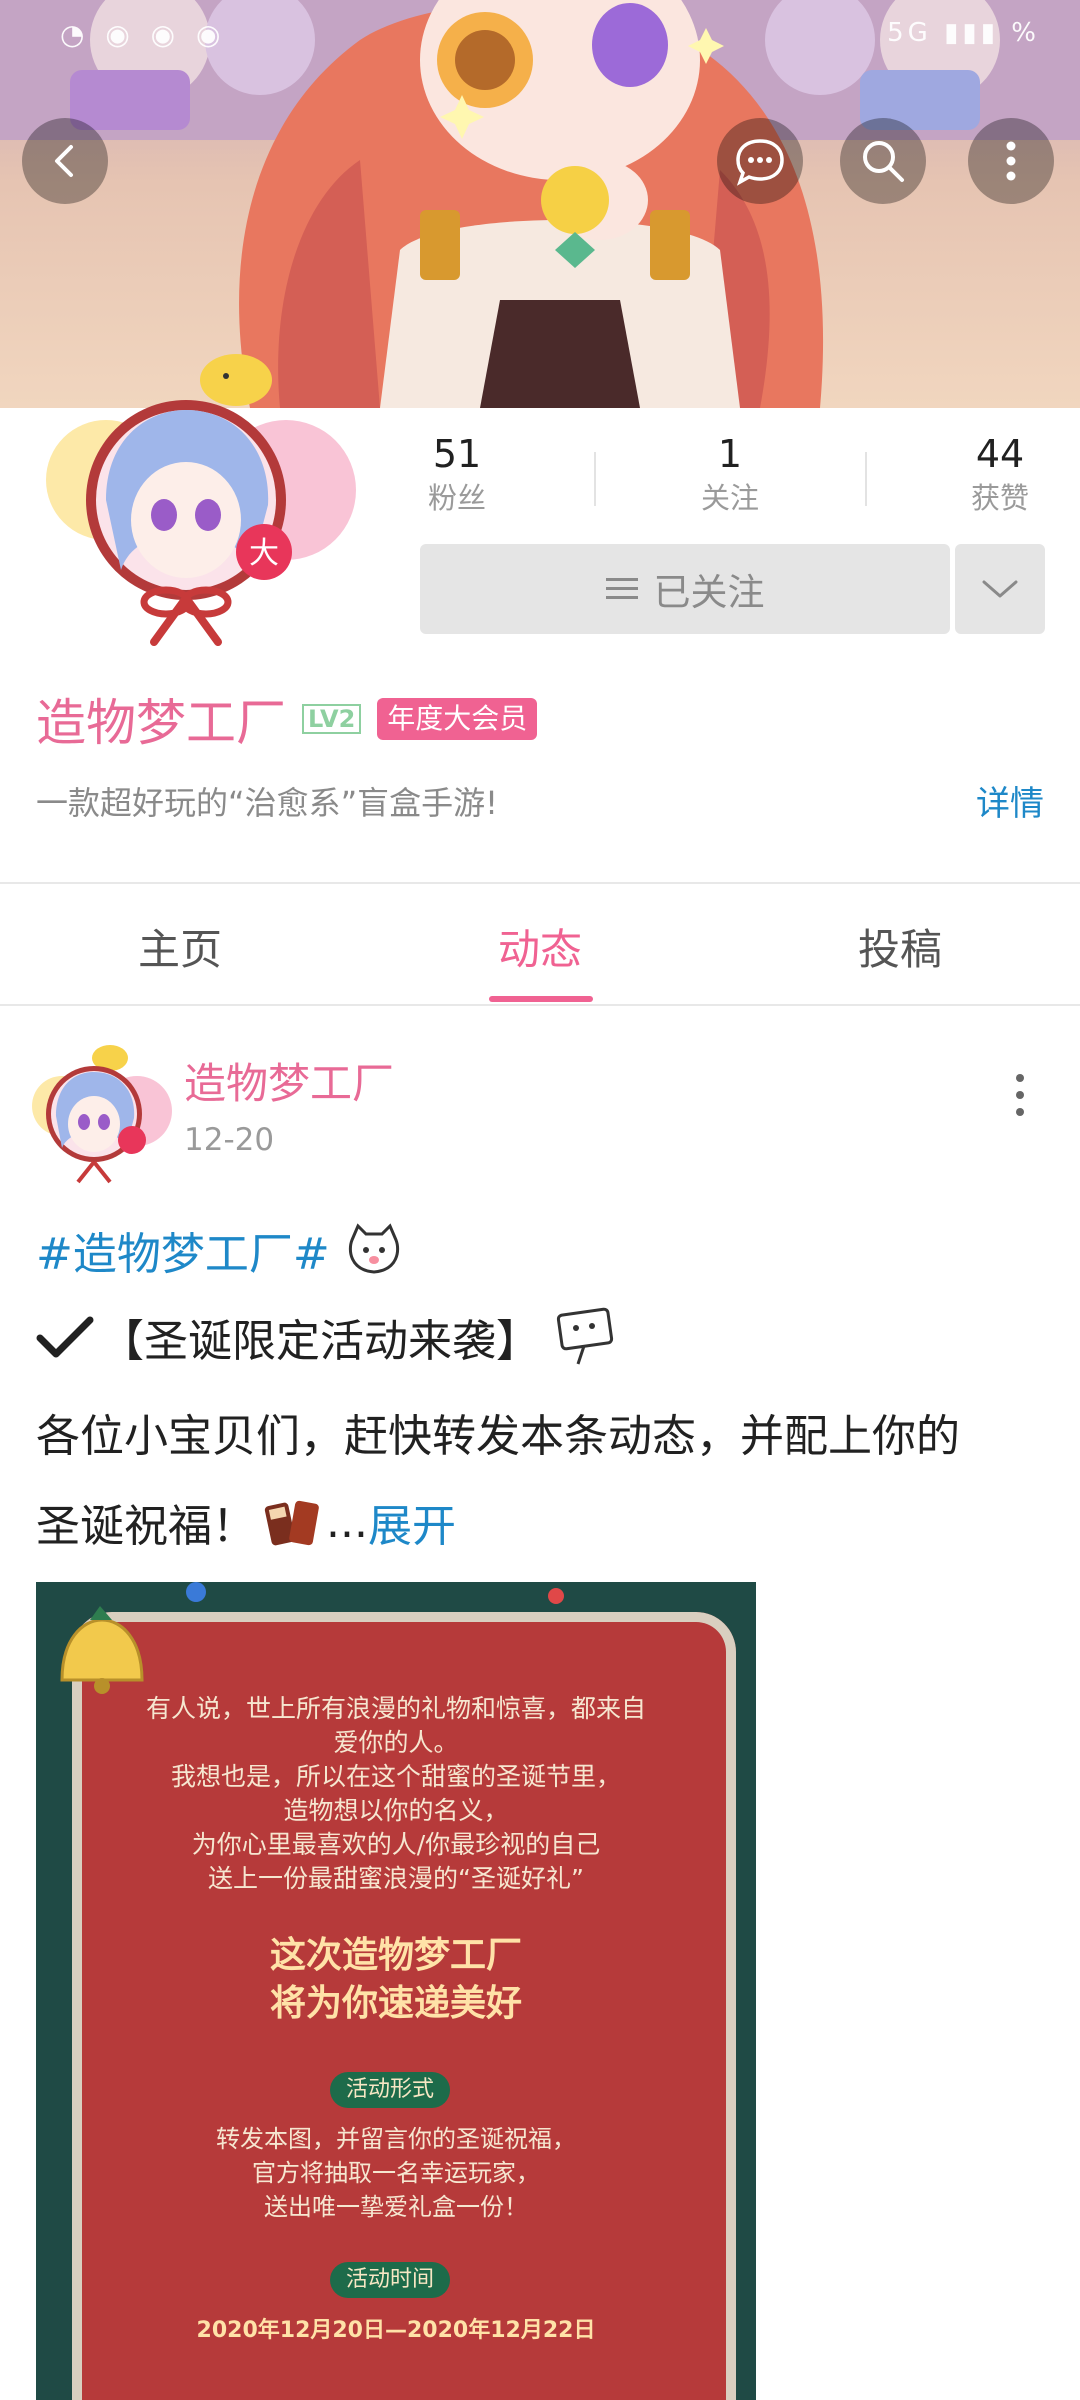 This screenshot has width=1080, height=2400. Describe the element at coordinates (621, 588) in the screenshot. I see `menu-lines-icon` at that location.